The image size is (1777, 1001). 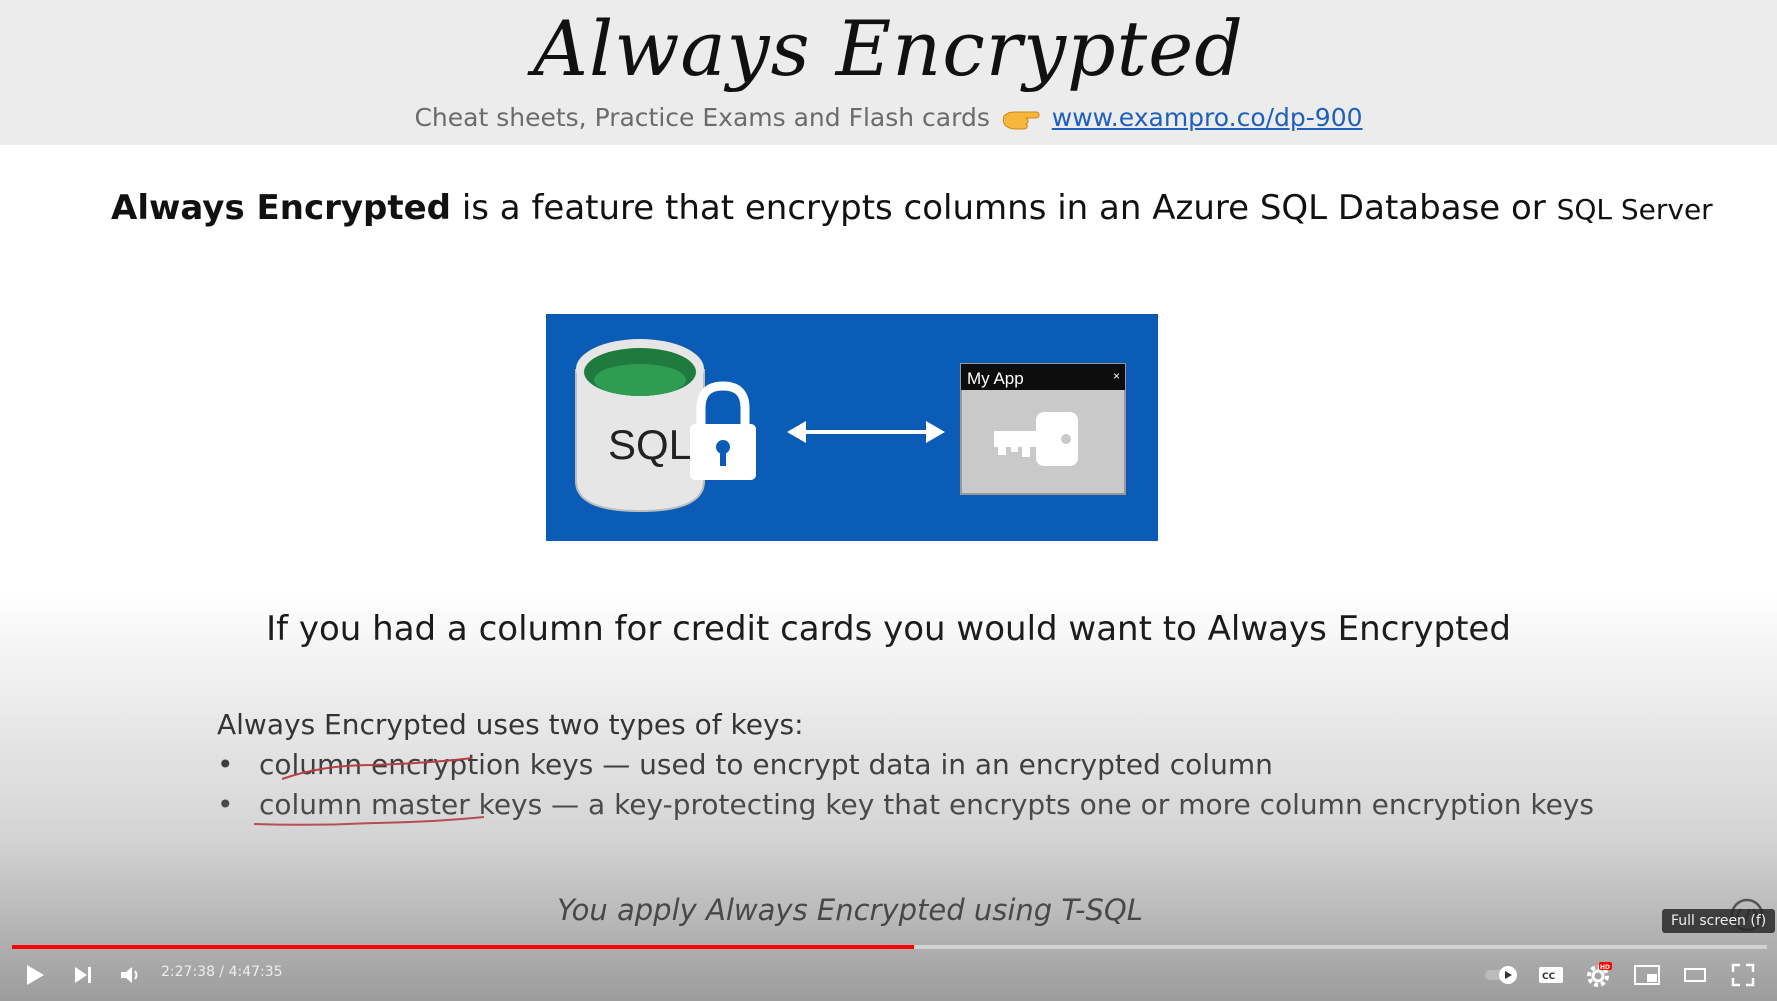 I want to click on fullscreen-tooltip: Full screen (f), so click(x=1719, y=921).